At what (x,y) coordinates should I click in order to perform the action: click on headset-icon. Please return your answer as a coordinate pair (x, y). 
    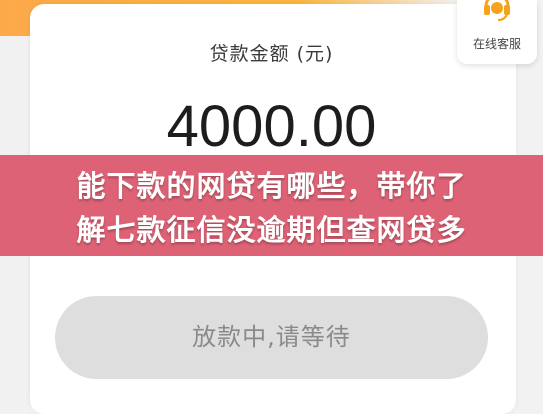
    Looking at the image, I should click on (497, 10).